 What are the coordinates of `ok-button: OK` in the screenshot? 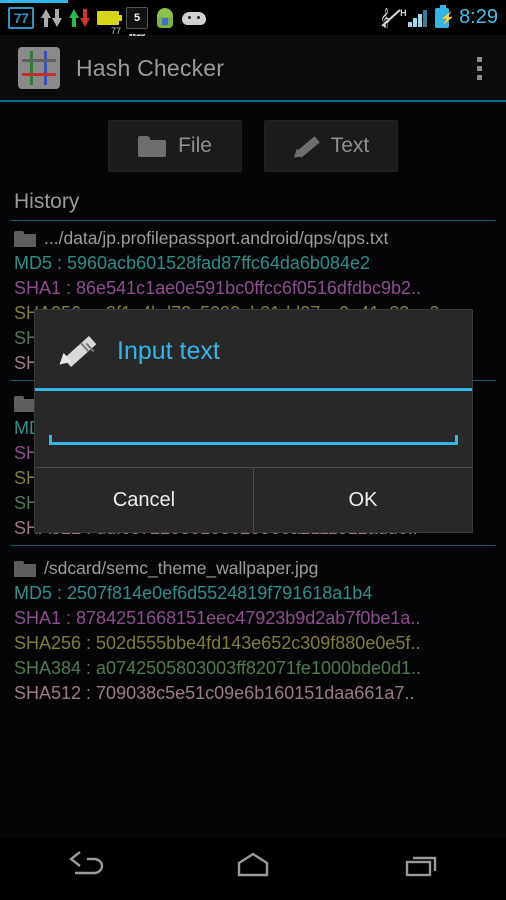 It's located at (363, 500).